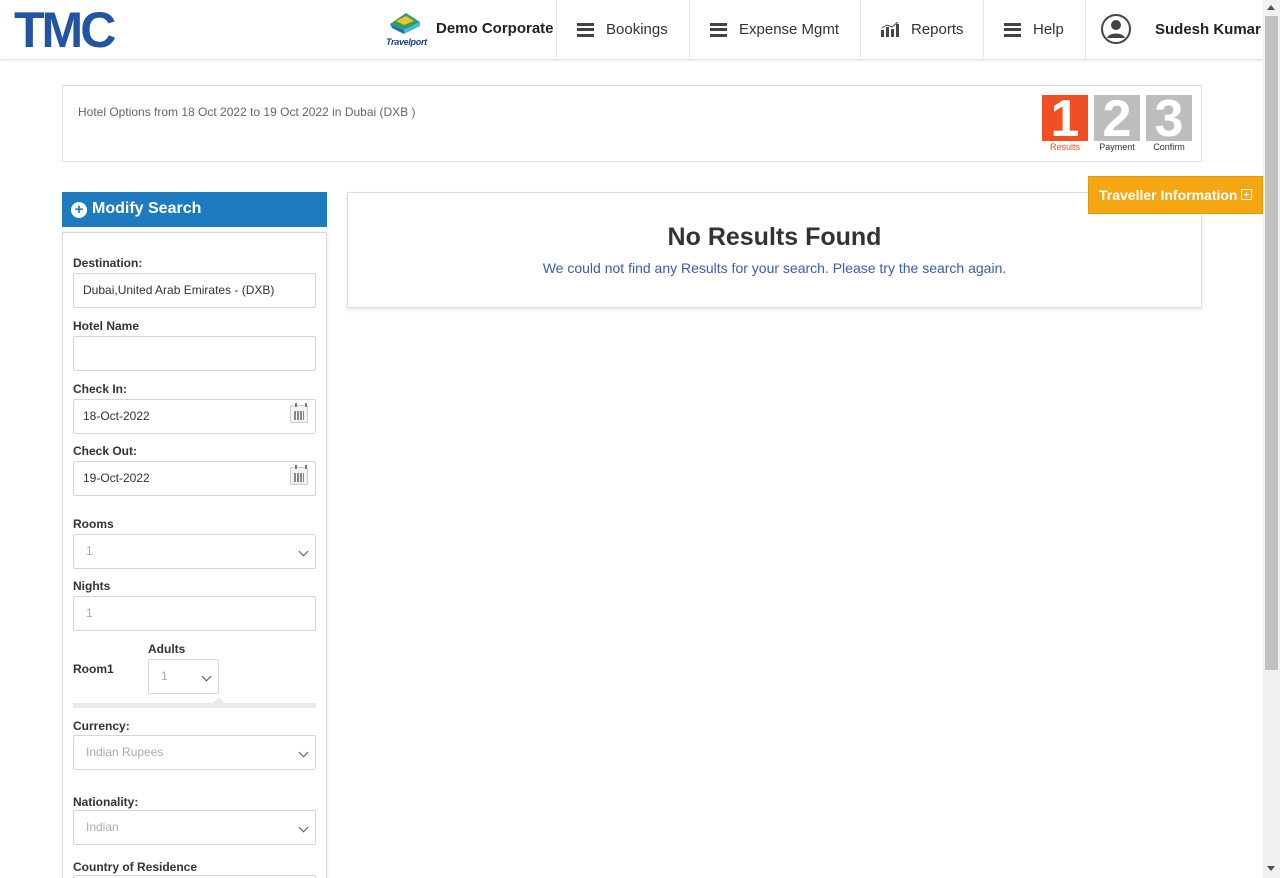 Image resolution: width=1280 pixels, height=878 pixels. Describe the element at coordinates (183, 676) in the screenshot. I see `adults-select: 1` at that location.